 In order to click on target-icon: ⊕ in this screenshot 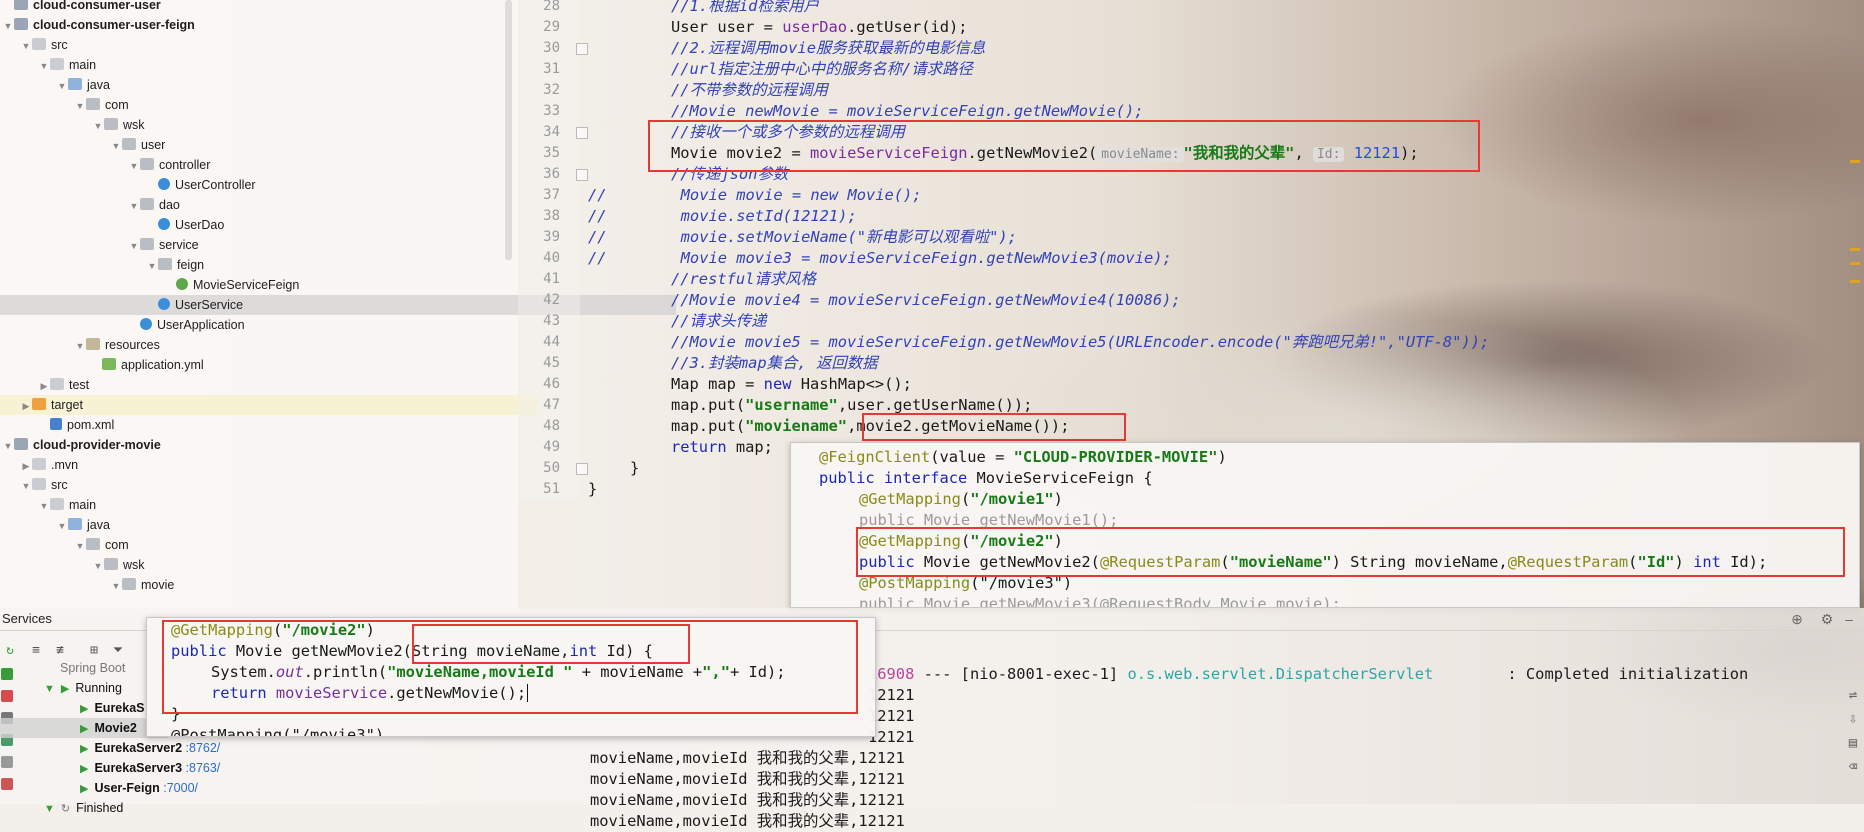, I will do `click(1797, 619)`.